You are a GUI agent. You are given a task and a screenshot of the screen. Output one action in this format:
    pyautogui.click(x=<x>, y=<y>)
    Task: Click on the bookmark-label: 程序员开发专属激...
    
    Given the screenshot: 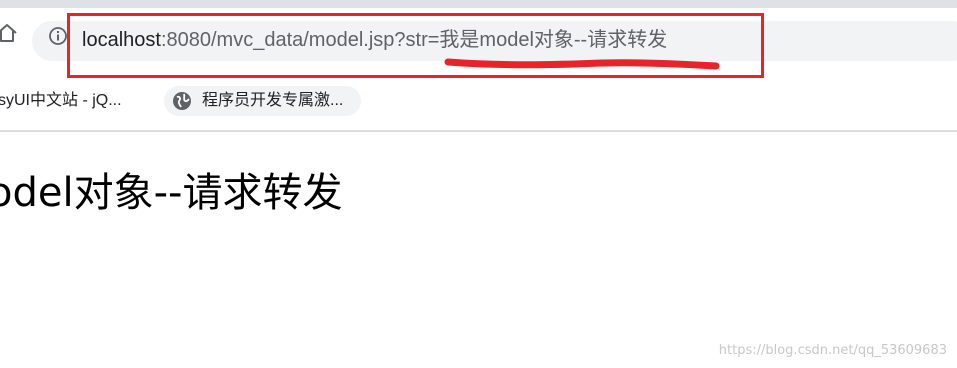 What is the action you would take?
    pyautogui.click(x=273, y=100)
    